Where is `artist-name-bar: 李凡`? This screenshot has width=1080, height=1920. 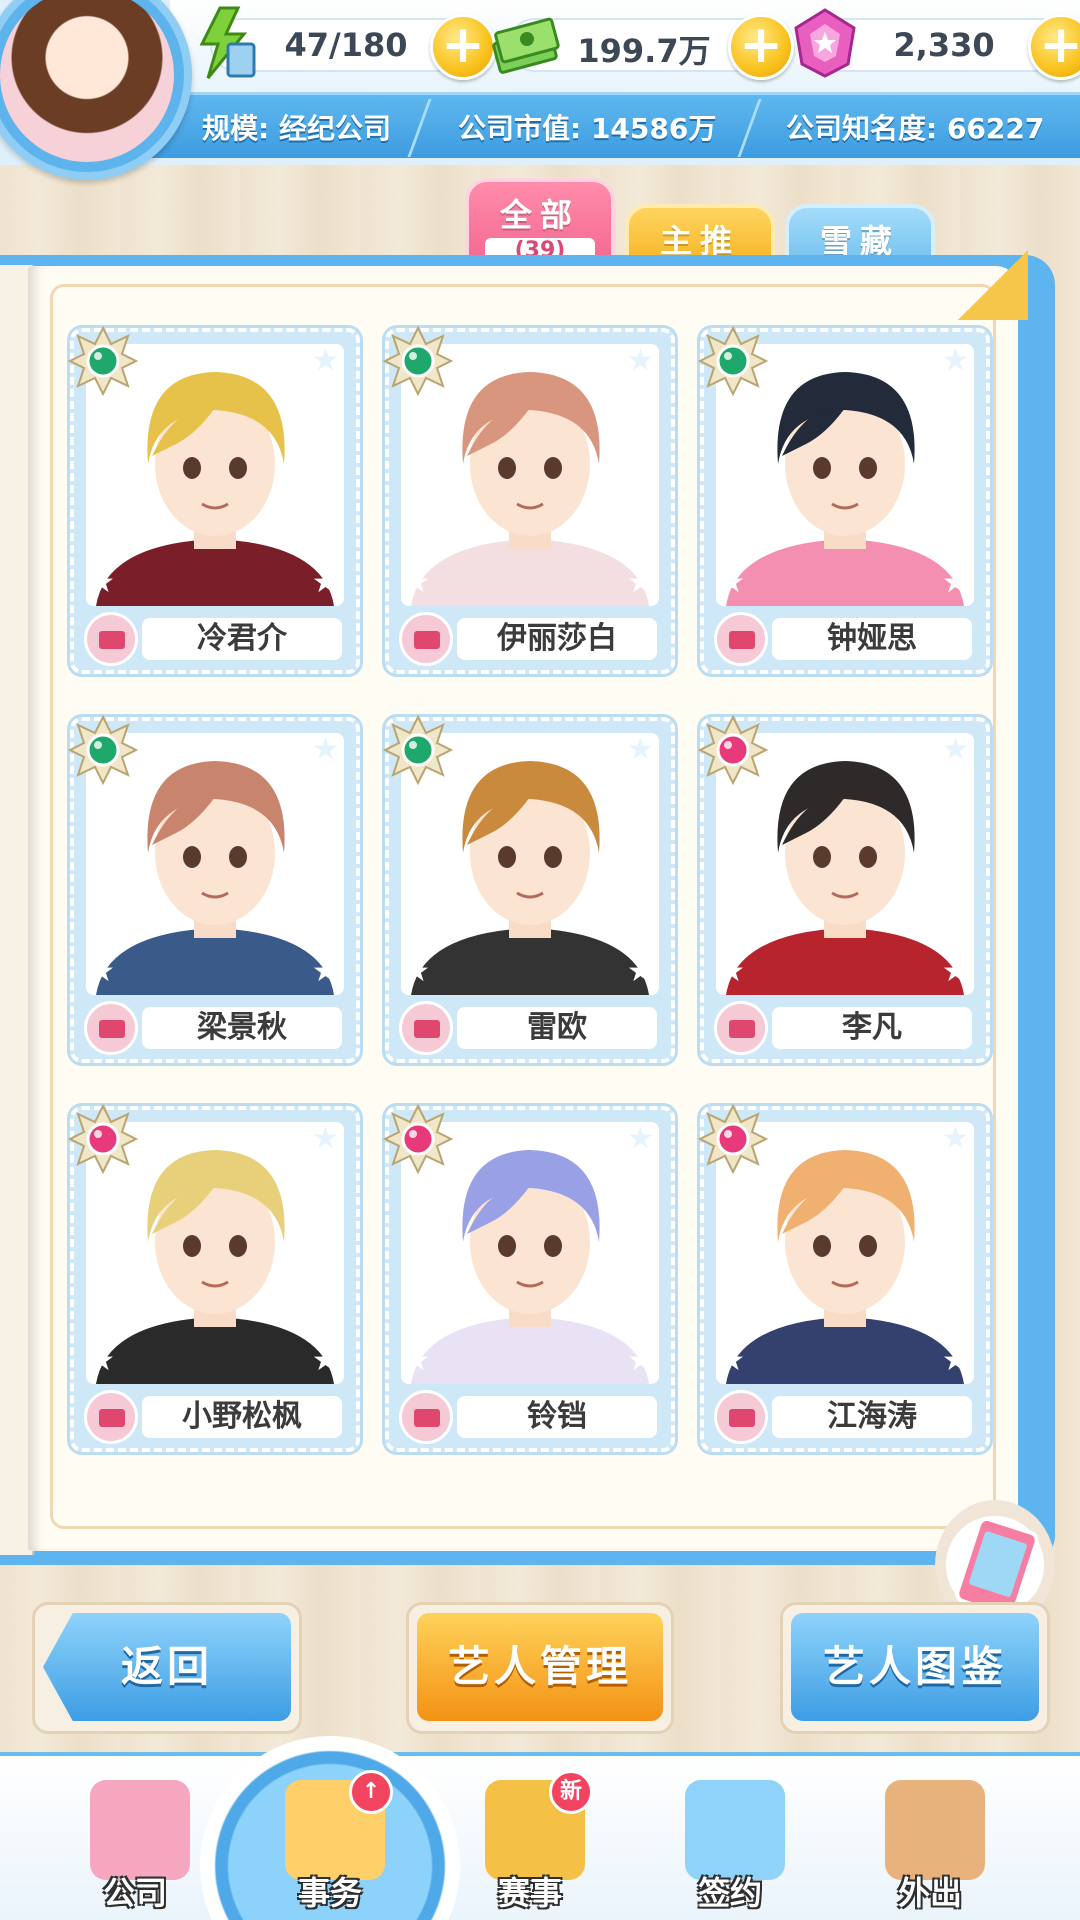
artist-name-bar: 李凡 is located at coordinates (844, 1028).